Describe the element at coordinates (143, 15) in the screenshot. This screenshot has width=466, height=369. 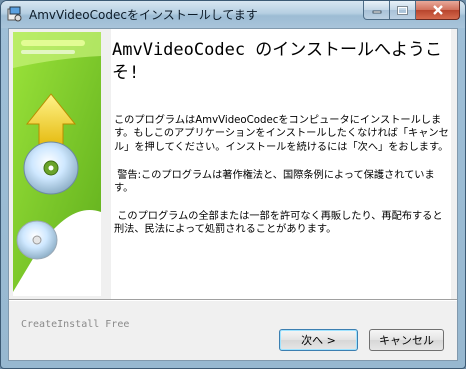
I see `window-title: AmvVideoCodecをインストールしてます` at that location.